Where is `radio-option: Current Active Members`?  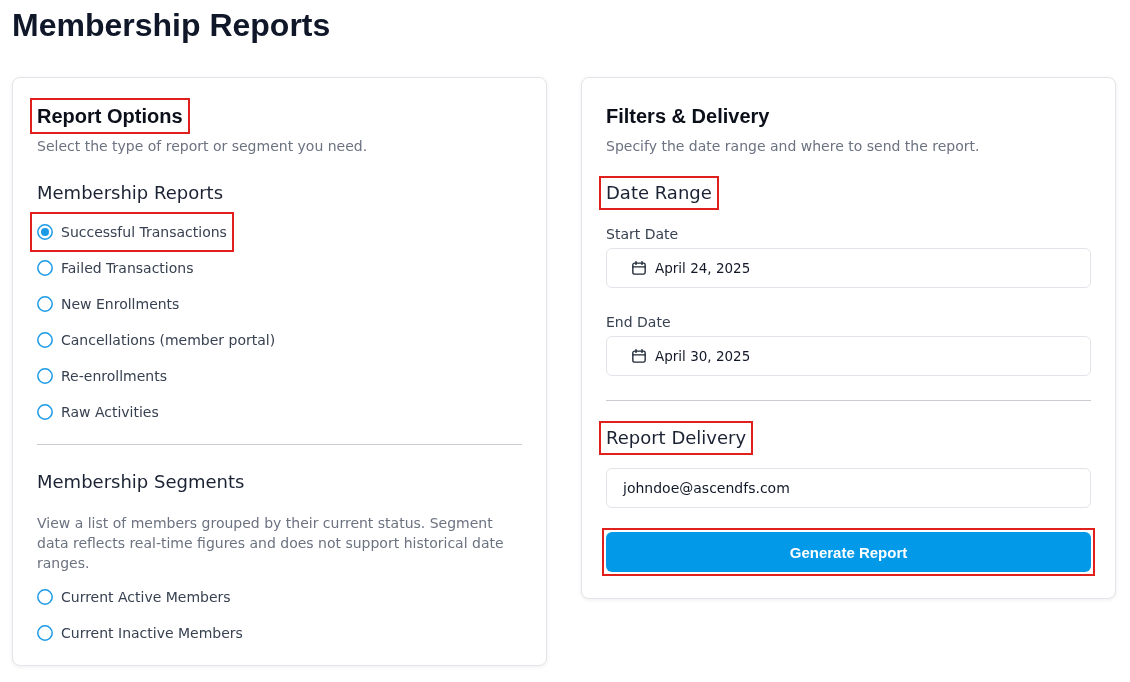
radio-option: Current Active Members is located at coordinates (134, 597).